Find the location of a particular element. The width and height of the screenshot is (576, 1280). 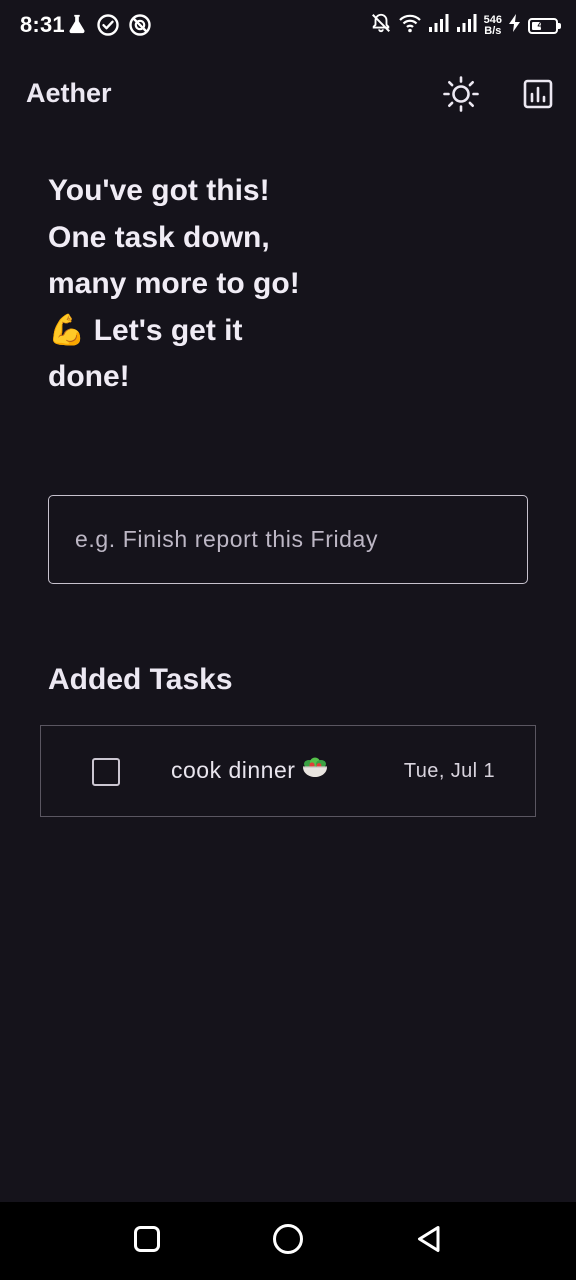

battery-icon: 41 is located at coordinates (544, 25).